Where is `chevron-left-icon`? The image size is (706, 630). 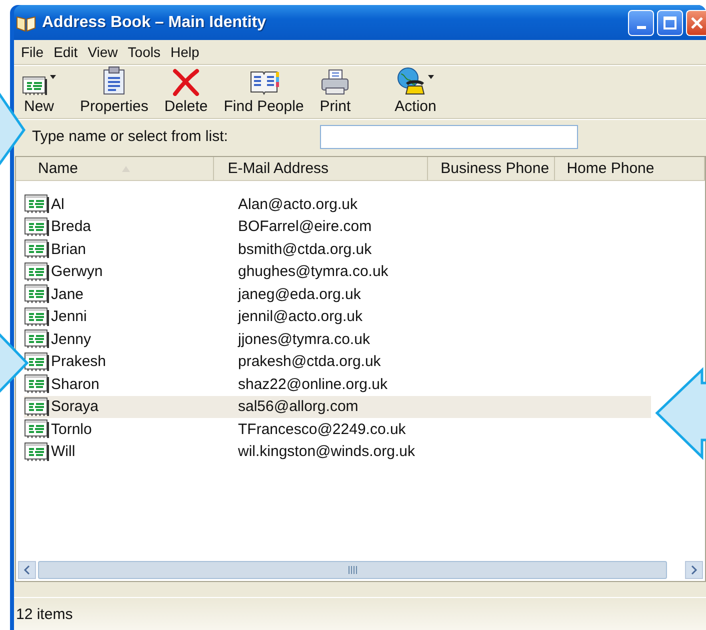
chevron-left-icon is located at coordinates (27, 570).